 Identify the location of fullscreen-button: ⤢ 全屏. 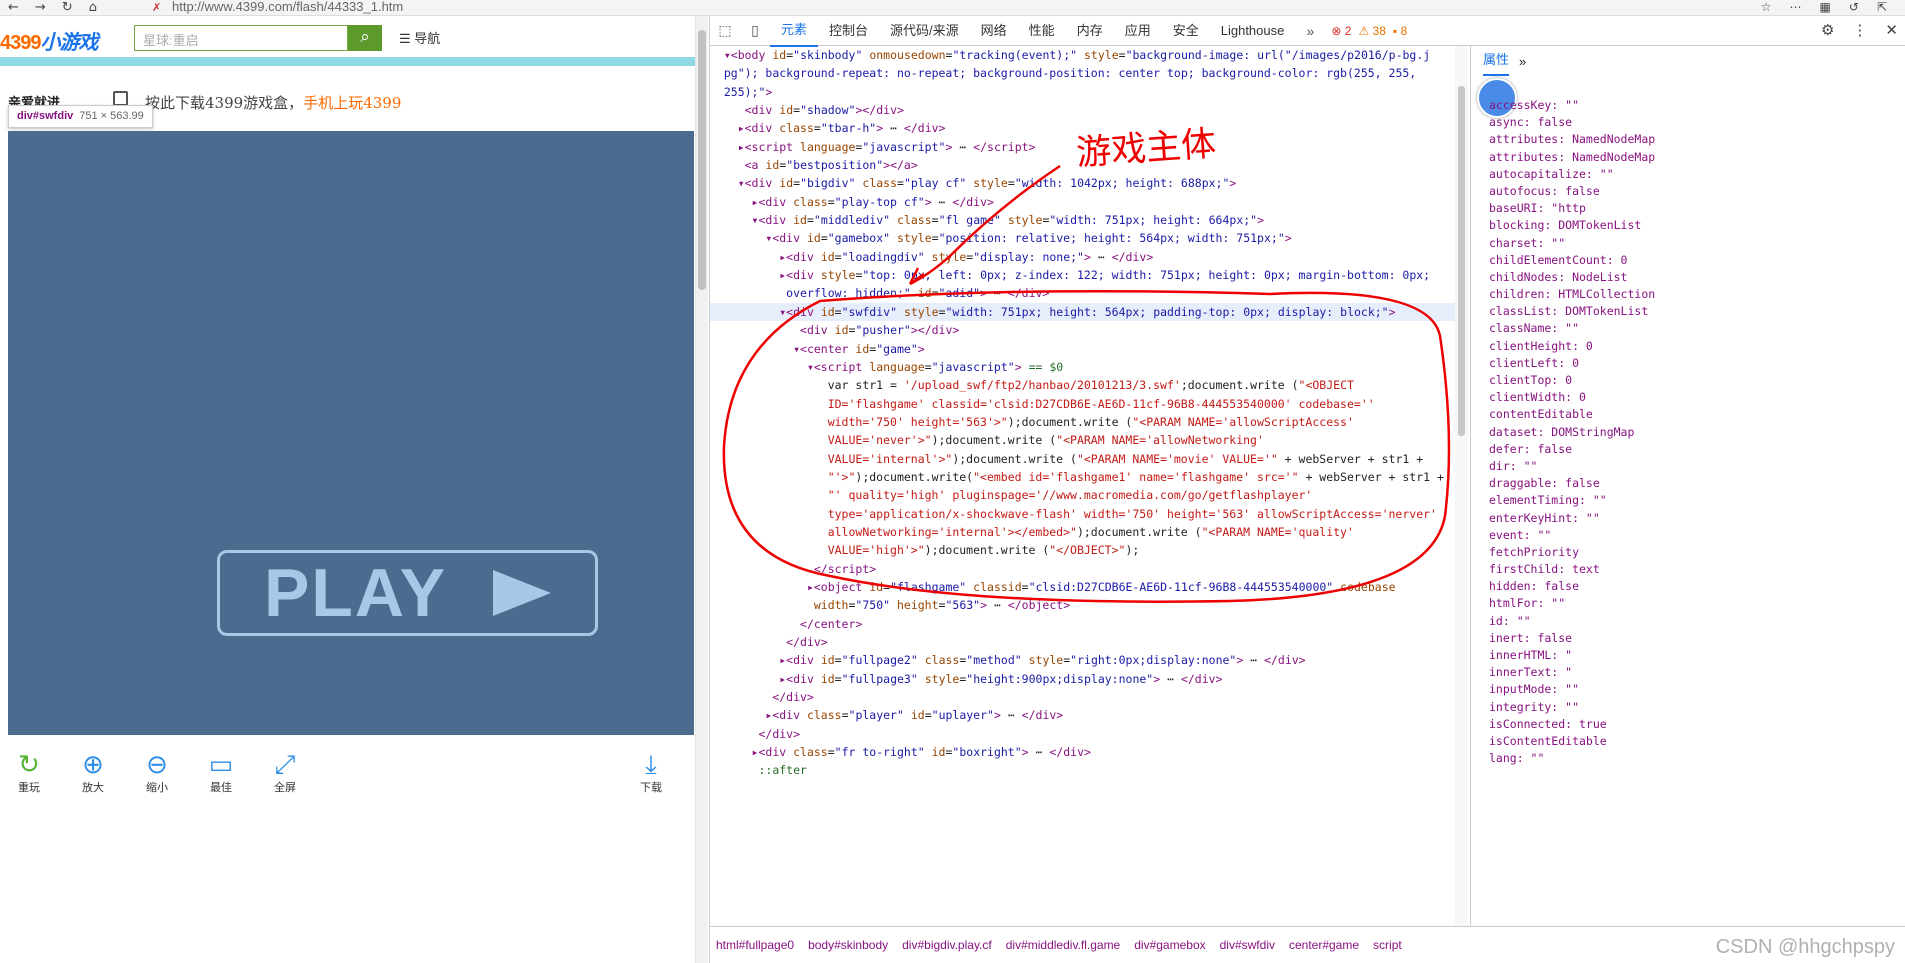
(285, 772).